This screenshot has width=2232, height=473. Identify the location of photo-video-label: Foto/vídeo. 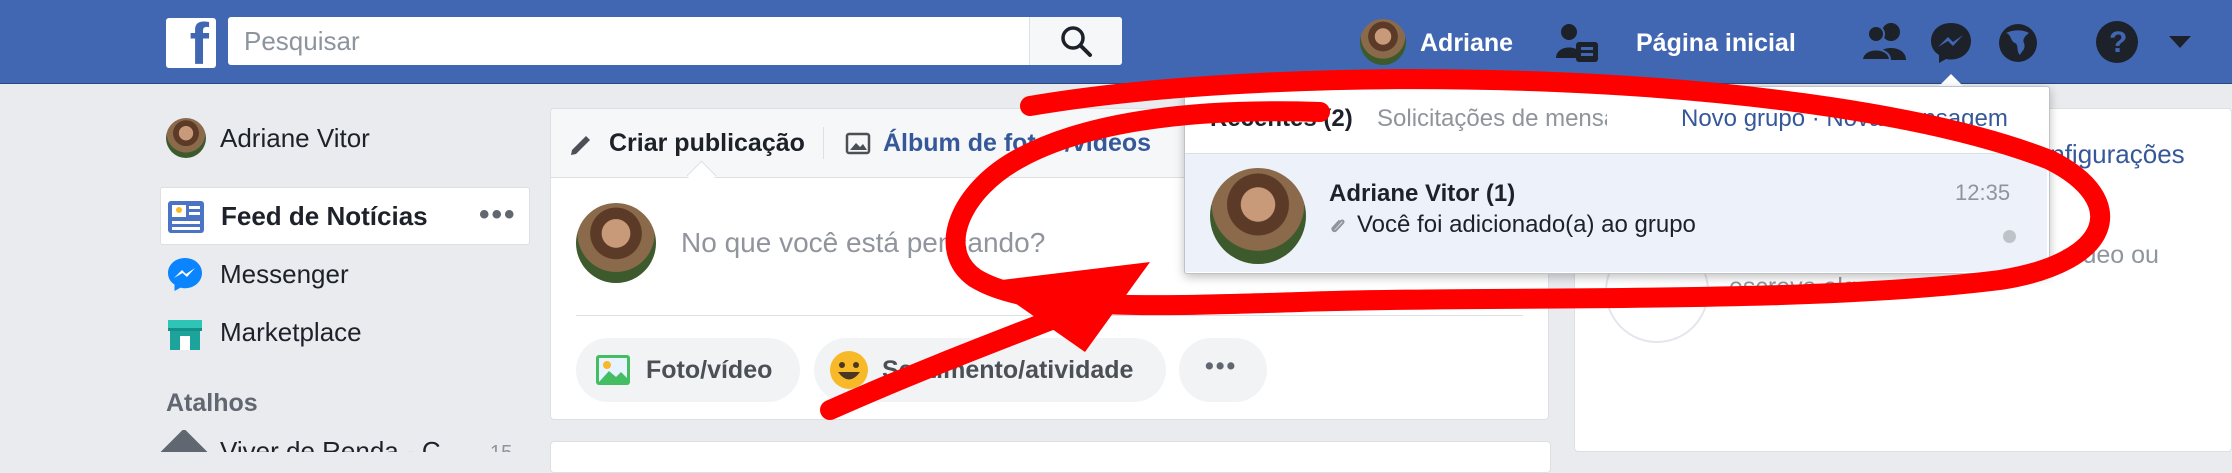
(709, 370).